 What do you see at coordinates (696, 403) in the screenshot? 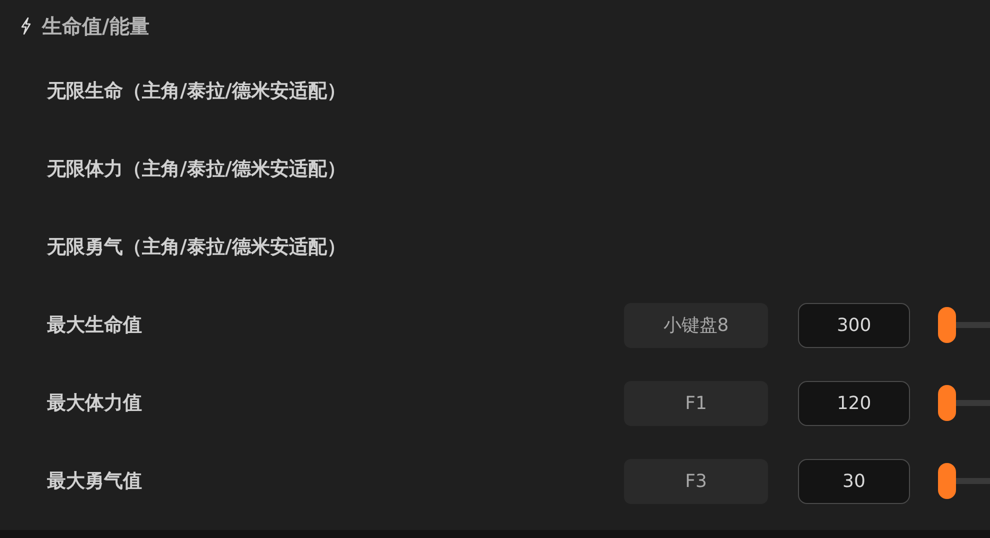
I see `hotkey-button: F1` at bounding box center [696, 403].